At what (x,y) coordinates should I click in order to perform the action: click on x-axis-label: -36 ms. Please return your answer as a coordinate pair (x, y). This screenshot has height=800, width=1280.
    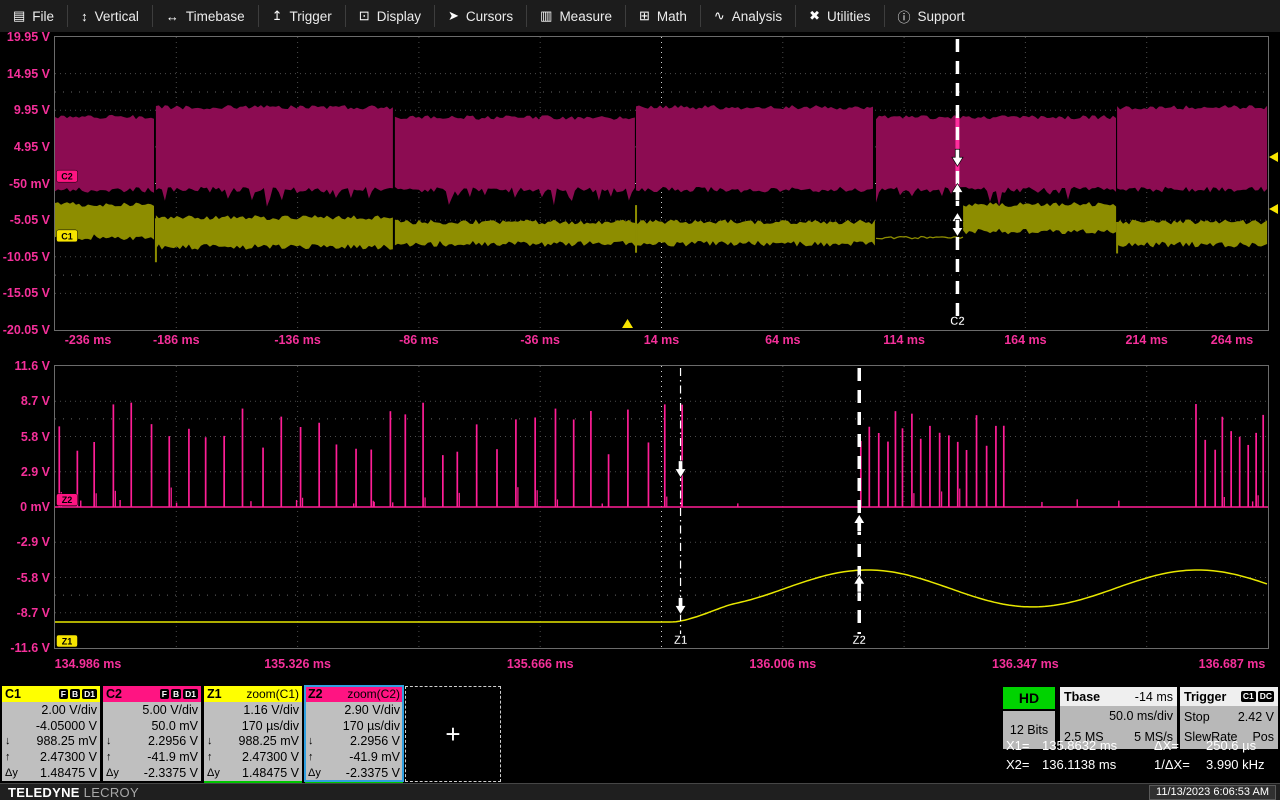
    Looking at the image, I should click on (540, 340).